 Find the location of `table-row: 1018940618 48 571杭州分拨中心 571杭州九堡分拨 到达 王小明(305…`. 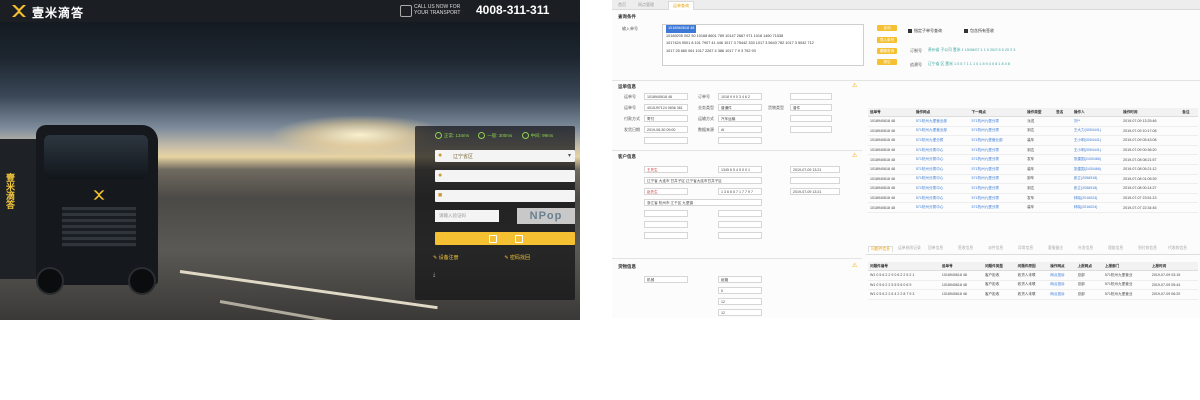

table-row: 1018940618 48 571杭州分拨中心 571杭州九堡分拨 到达 王小明(305… is located at coordinates (1033, 150).